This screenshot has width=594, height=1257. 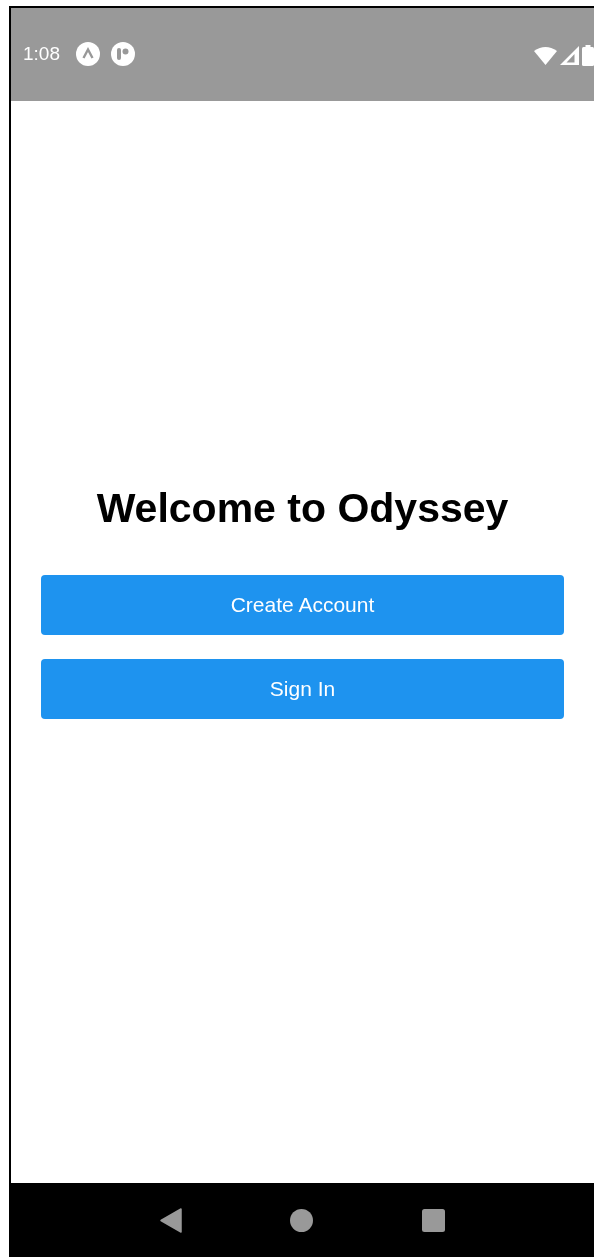 What do you see at coordinates (171, 1220) in the screenshot?
I see `back-icon` at bounding box center [171, 1220].